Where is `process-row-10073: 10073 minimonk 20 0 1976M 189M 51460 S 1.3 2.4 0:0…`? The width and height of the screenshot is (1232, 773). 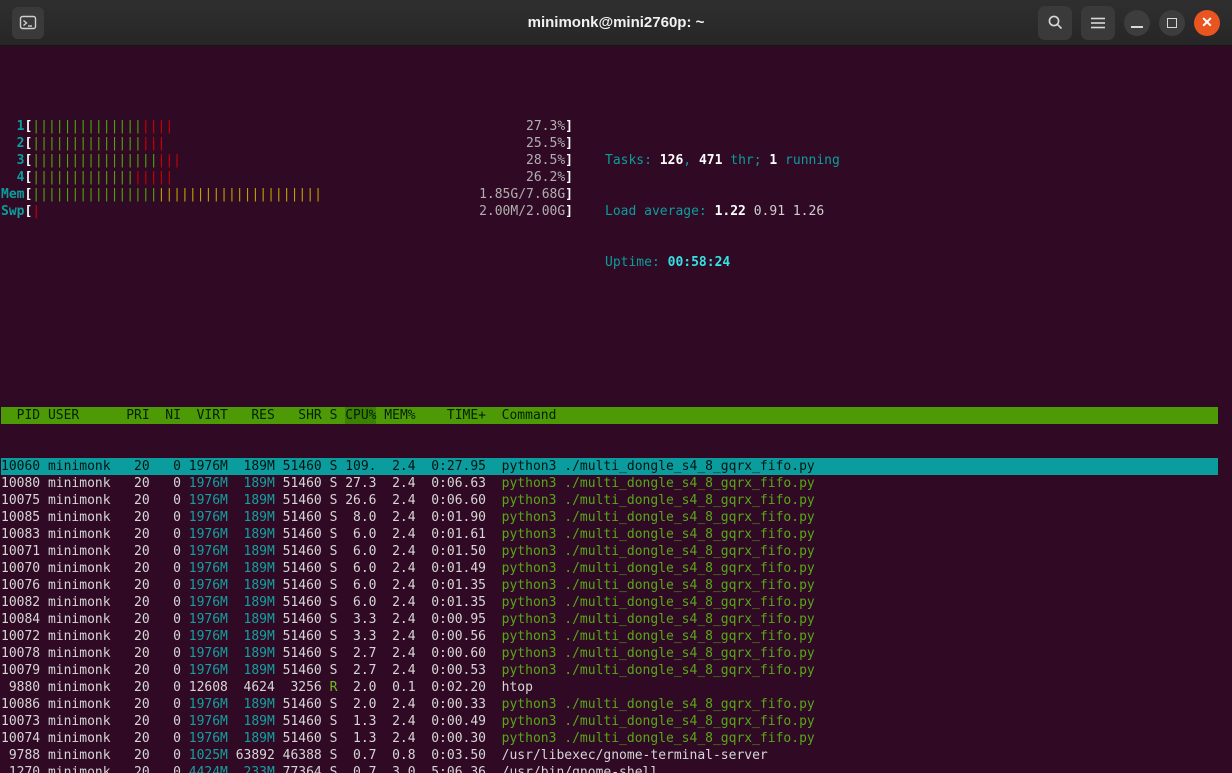
process-row-10073: 10073 minimonk 20 0 1976M 189M 51460 S 1.3 2.4 0:0… is located at coordinates (609, 721).